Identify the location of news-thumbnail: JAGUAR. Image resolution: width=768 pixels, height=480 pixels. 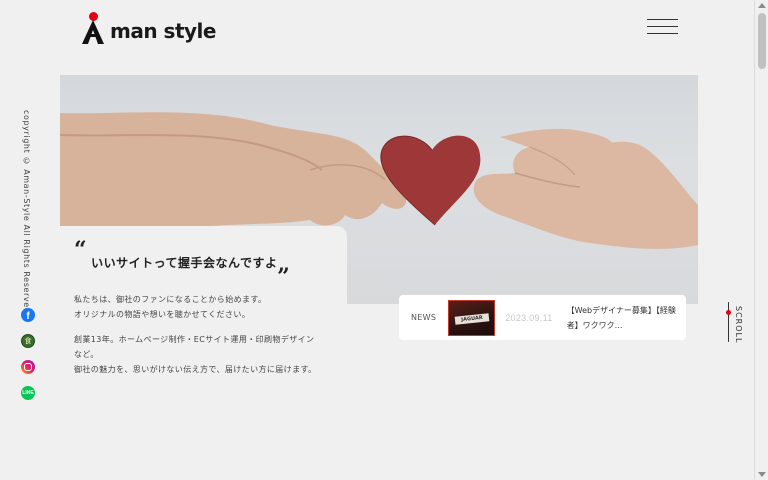
(472, 317).